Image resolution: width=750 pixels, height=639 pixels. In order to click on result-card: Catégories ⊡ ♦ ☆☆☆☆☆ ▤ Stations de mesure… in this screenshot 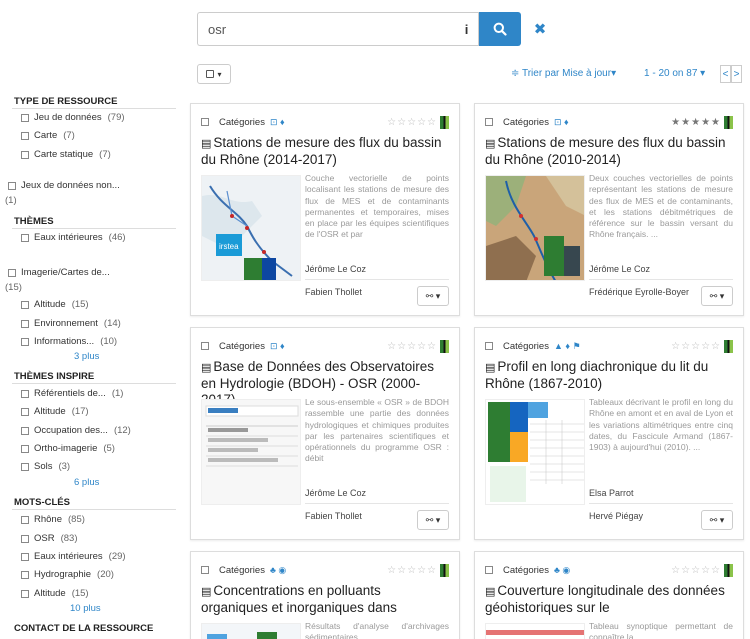, I will do `click(325, 209)`.